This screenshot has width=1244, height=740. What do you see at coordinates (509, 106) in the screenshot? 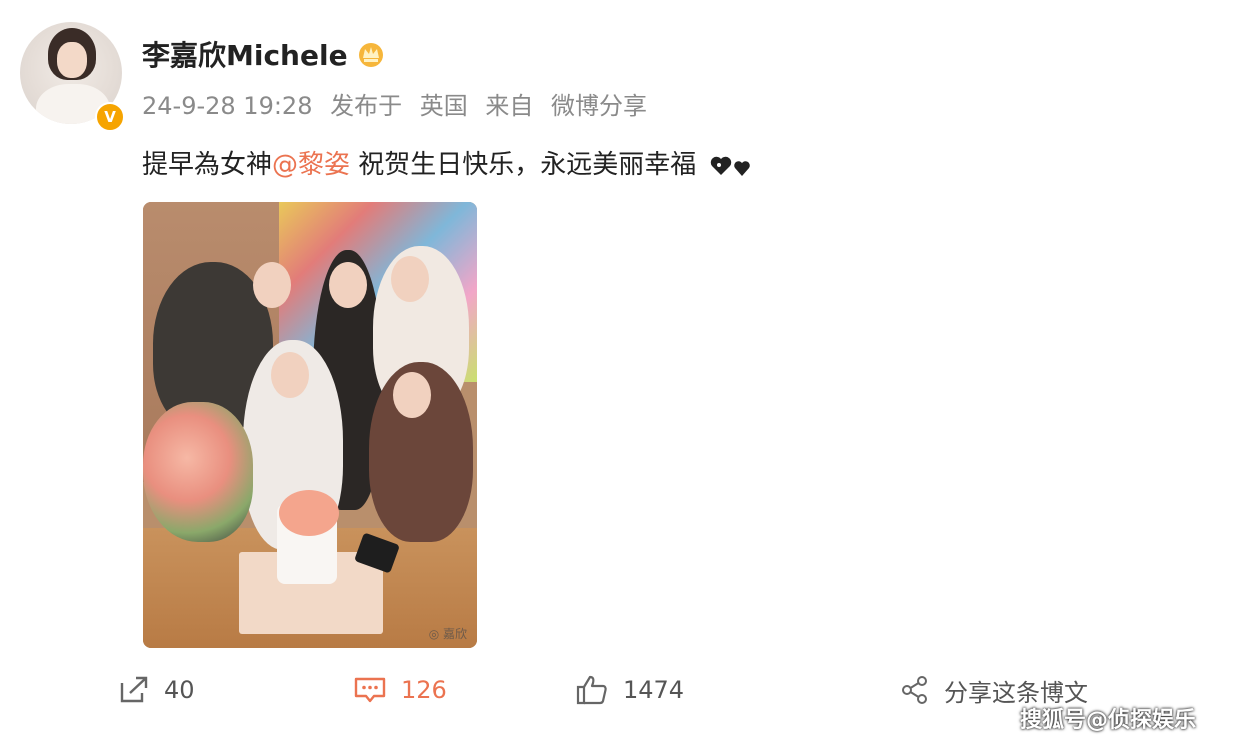
I see `from-label: 来自` at bounding box center [509, 106].